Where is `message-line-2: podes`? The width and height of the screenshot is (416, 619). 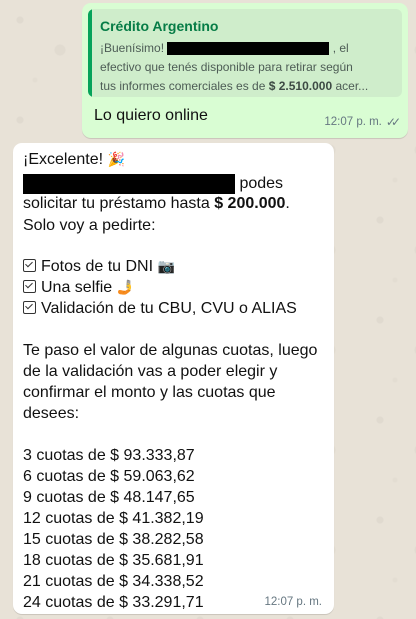
message-line-2: podes is located at coordinates (153, 184).